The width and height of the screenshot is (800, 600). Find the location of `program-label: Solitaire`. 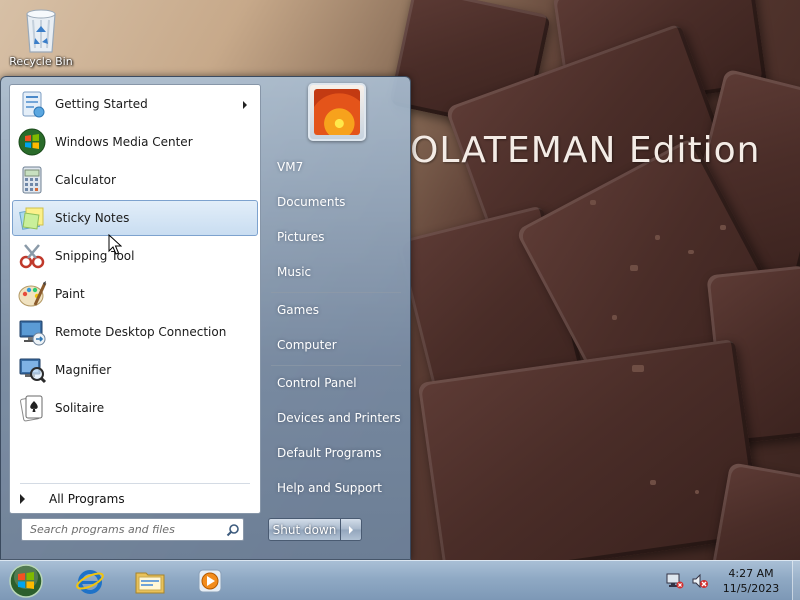

program-label: Solitaire is located at coordinates (80, 408).